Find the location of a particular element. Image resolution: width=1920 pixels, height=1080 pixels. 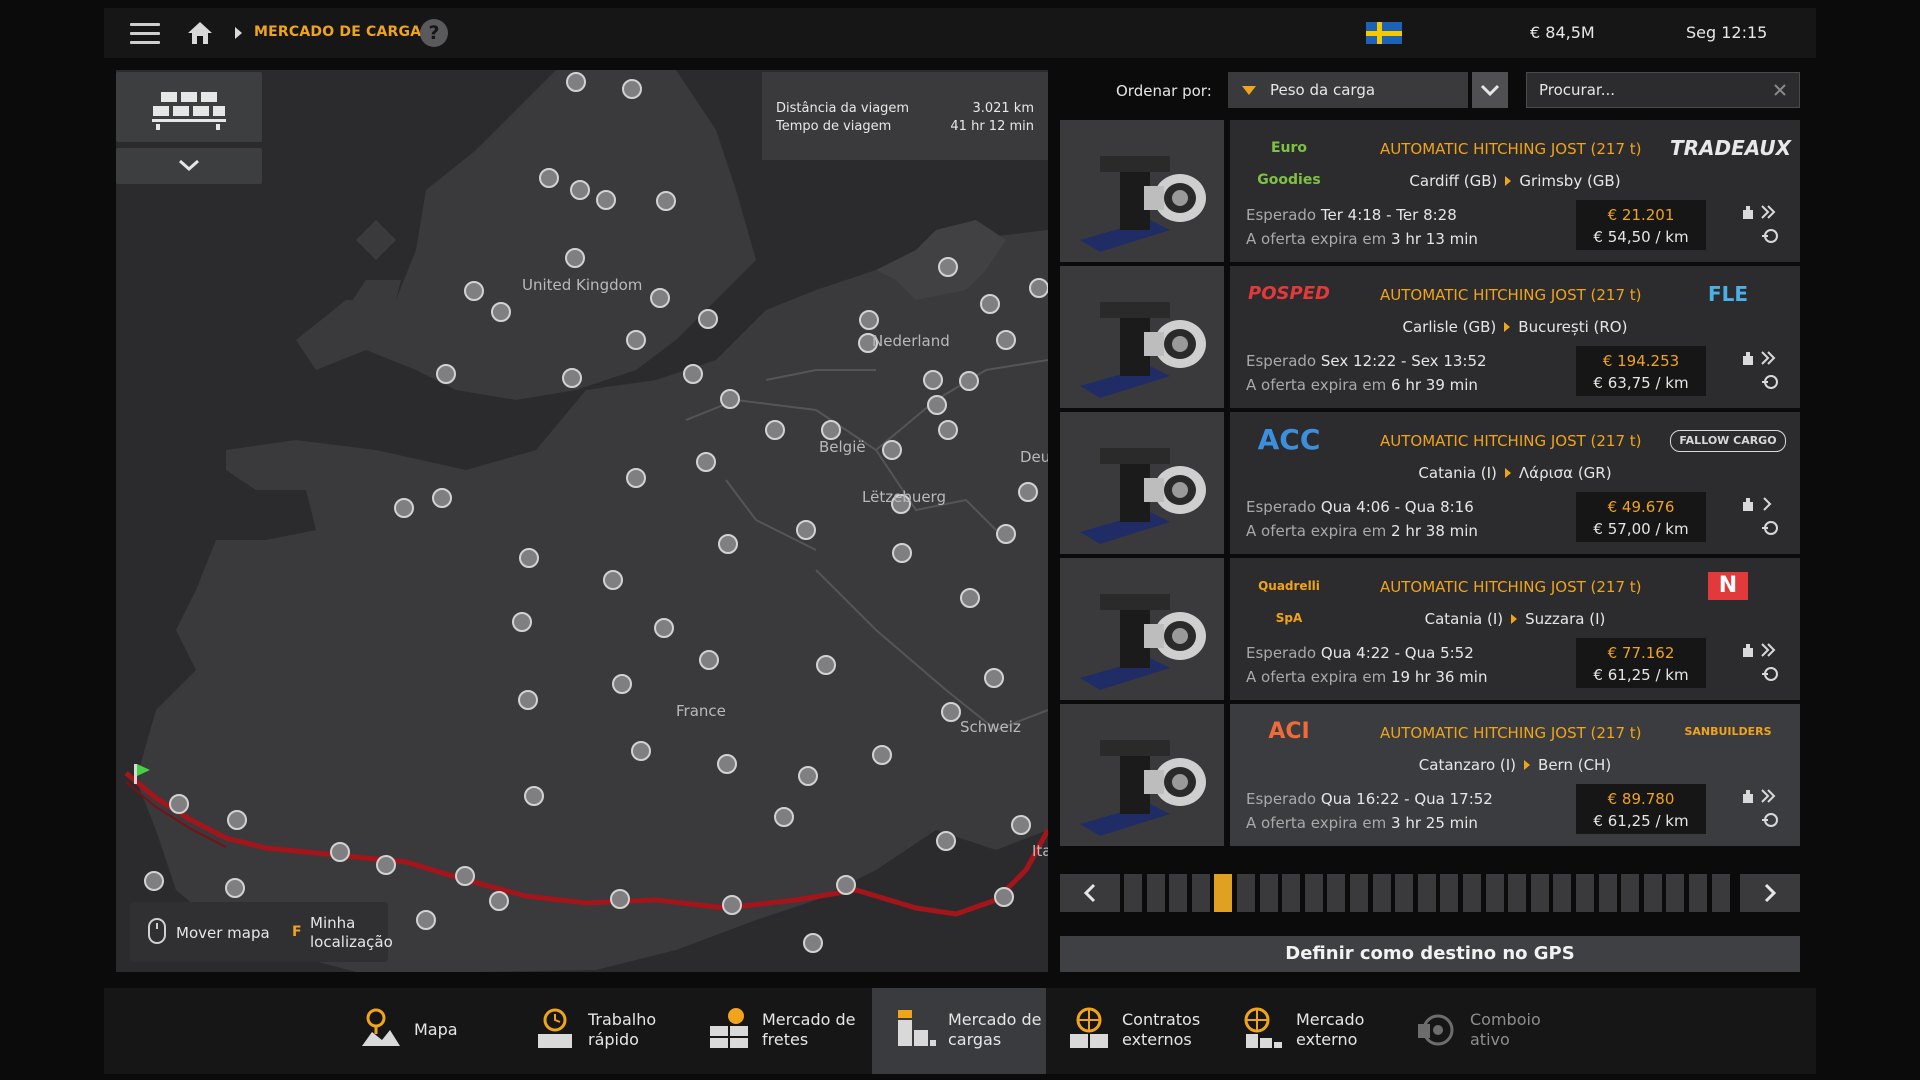

job-route: Catanzaro (I) Bern (CH) is located at coordinates (1515, 765).